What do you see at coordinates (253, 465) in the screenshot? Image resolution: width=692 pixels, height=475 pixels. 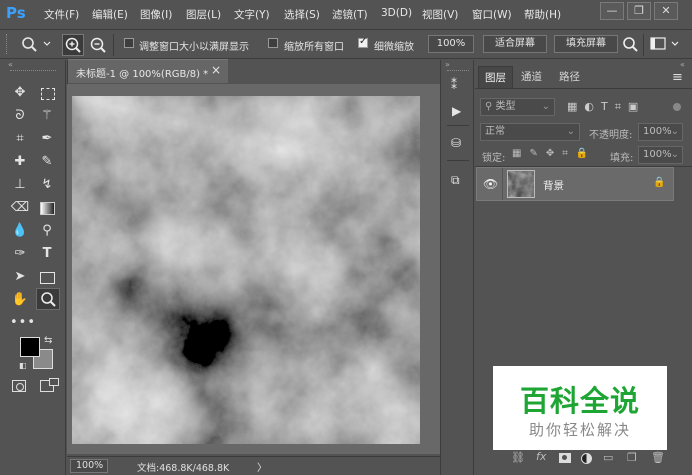 I see `status-bar: 100% 文档:468.8K/468.8K 〉` at bounding box center [253, 465].